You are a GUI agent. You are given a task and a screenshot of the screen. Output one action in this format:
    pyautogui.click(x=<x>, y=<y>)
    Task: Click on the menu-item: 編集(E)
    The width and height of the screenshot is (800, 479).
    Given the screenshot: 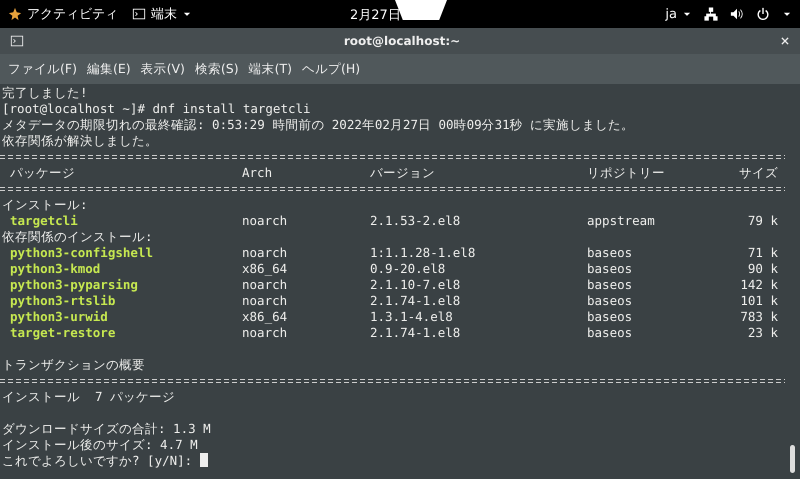 What is the action you would take?
    pyautogui.click(x=108, y=69)
    